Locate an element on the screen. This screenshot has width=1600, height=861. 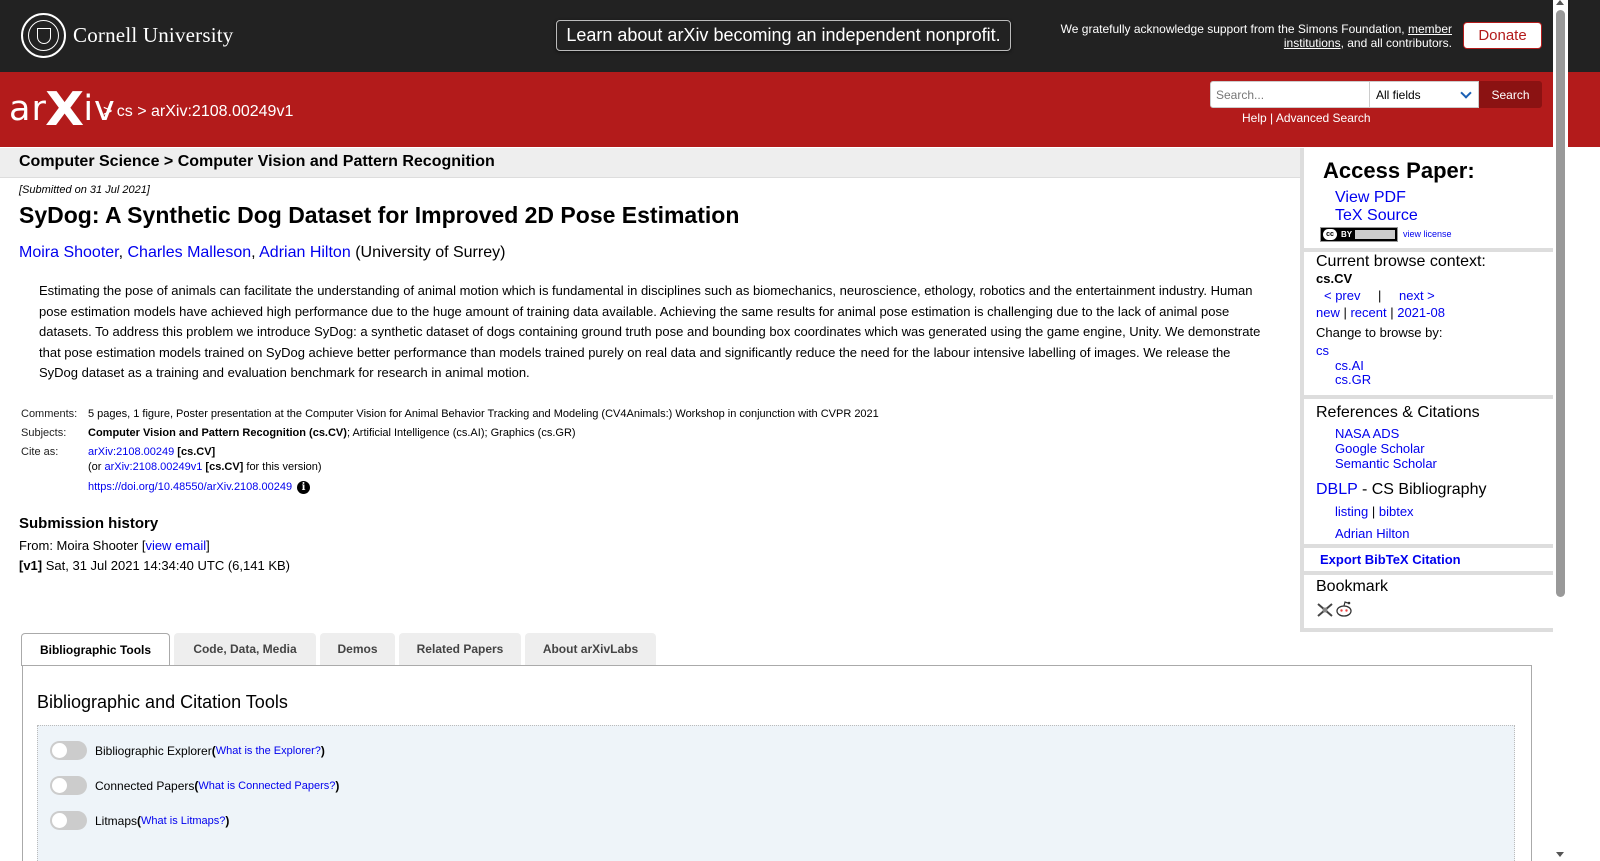
dblp-author-link: Adrian Hilton is located at coordinates (1372, 533).